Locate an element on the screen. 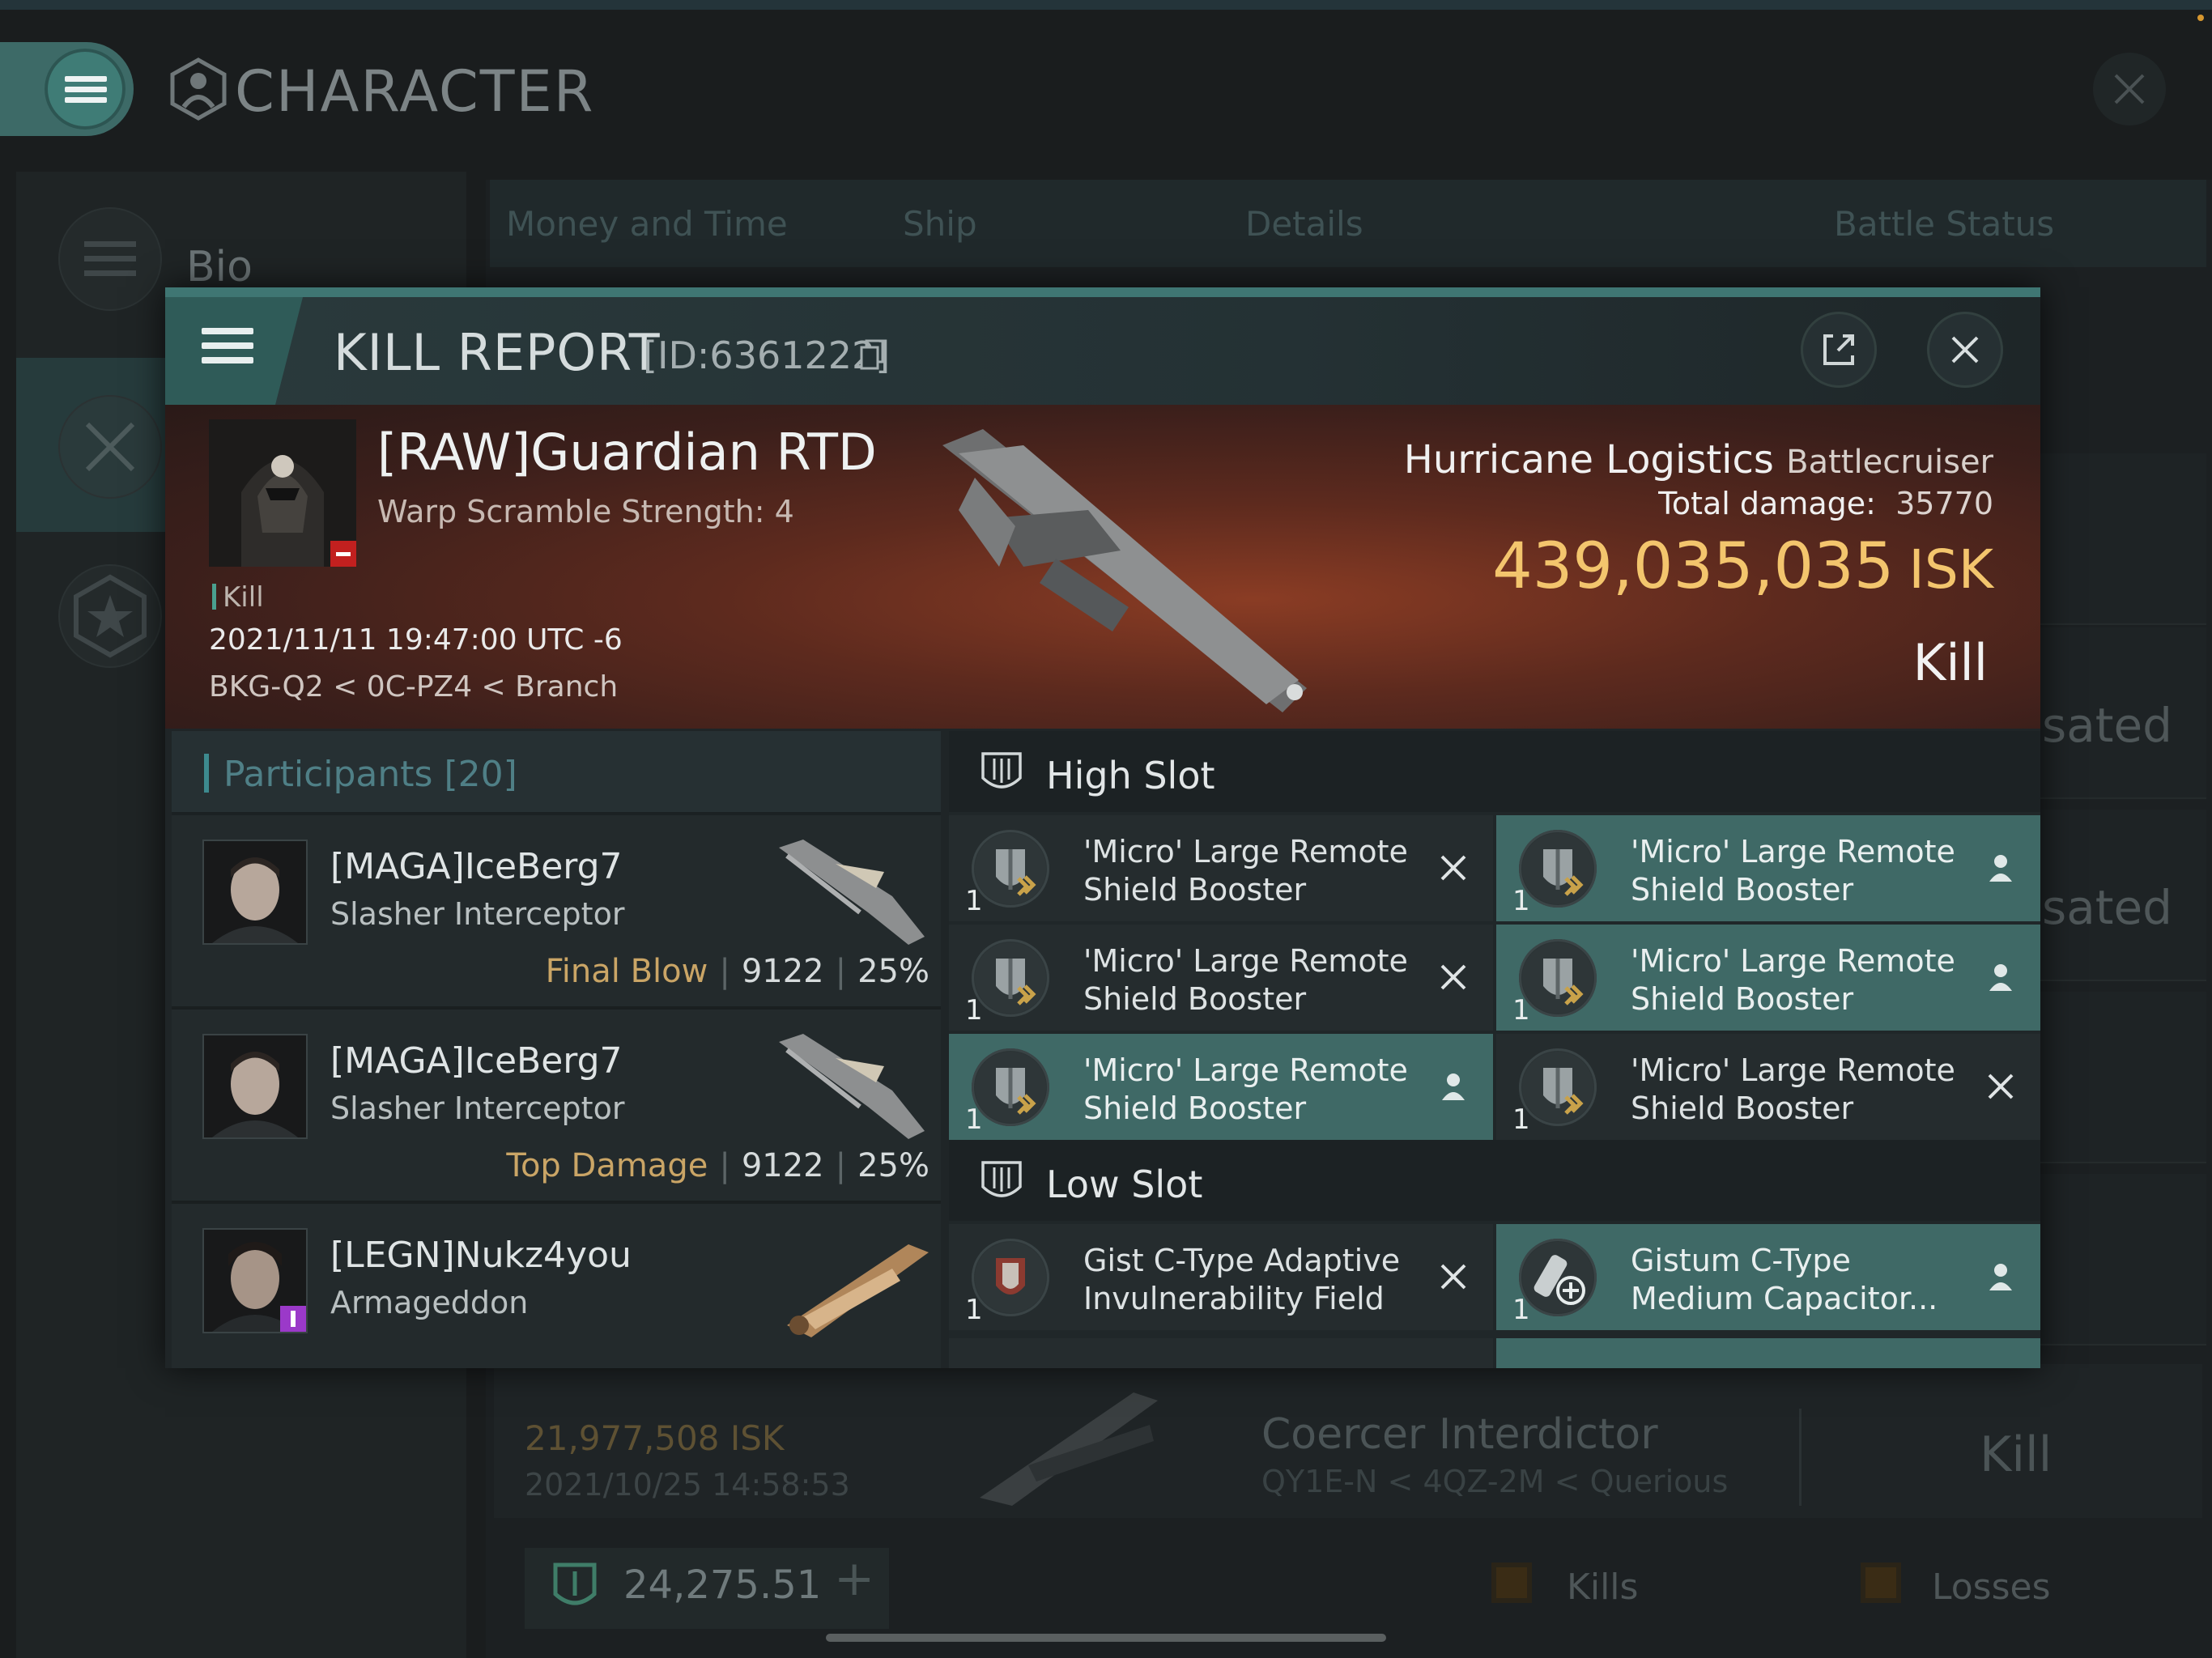 This screenshot has height=1658, width=2212. home-indicator is located at coordinates (1106, 1638).